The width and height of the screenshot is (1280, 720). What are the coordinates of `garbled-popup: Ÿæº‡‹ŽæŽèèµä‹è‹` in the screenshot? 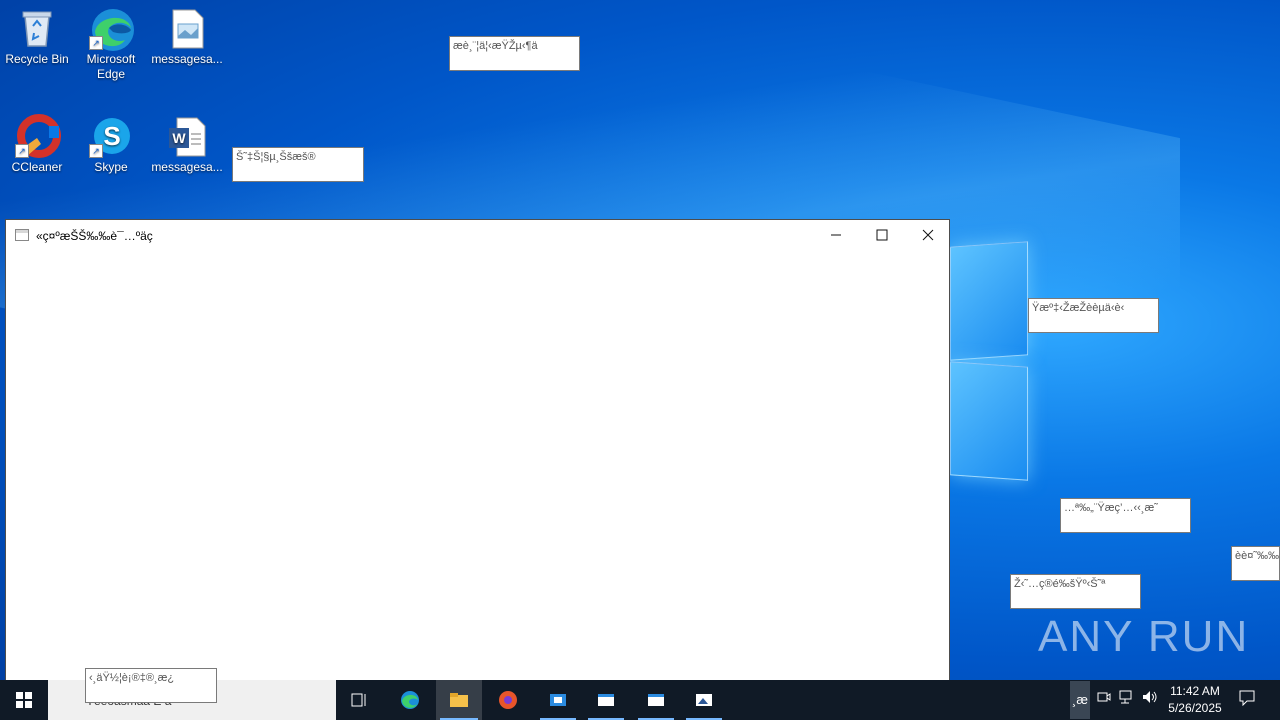 It's located at (1093, 315).